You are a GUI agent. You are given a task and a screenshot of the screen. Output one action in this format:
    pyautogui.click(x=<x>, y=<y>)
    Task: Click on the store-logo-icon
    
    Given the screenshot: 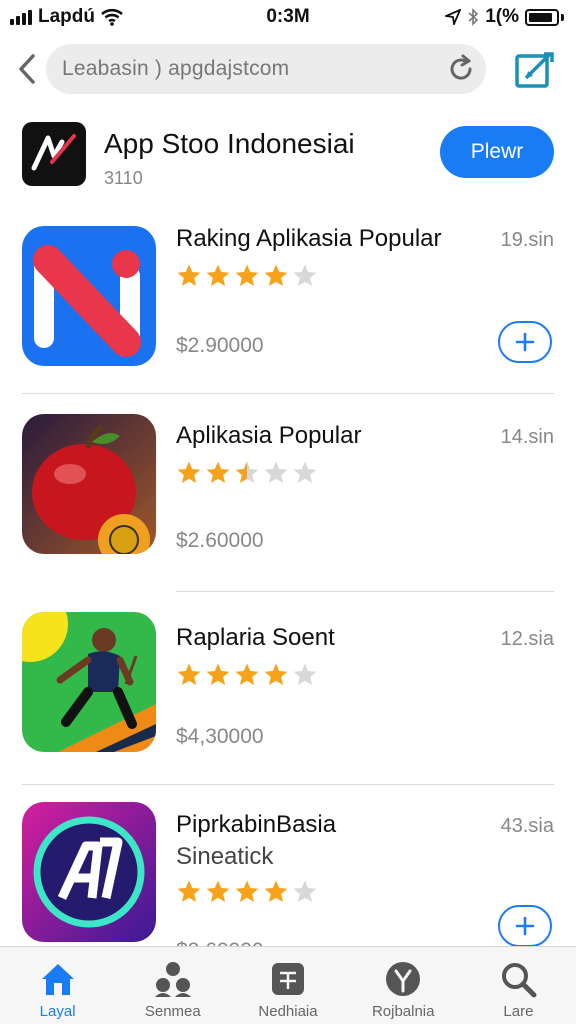 What is the action you would take?
    pyautogui.click(x=54, y=154)
    